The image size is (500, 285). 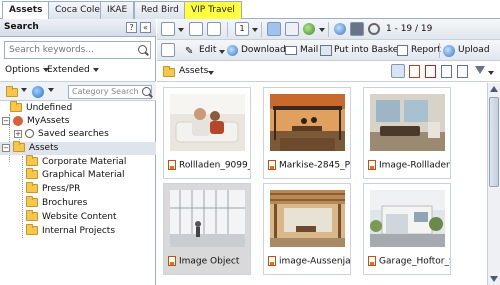 What do you see at coordinates (49, 108) in the screenshot?
I see `tree-label: Undefined` at bounding box center [49, 108].